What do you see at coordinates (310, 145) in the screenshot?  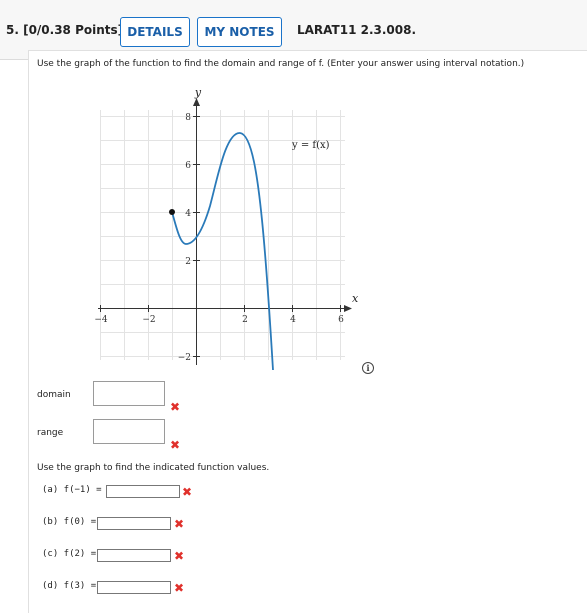 I see `curve-label: y = f(x)` at bounding box center [310, 145].